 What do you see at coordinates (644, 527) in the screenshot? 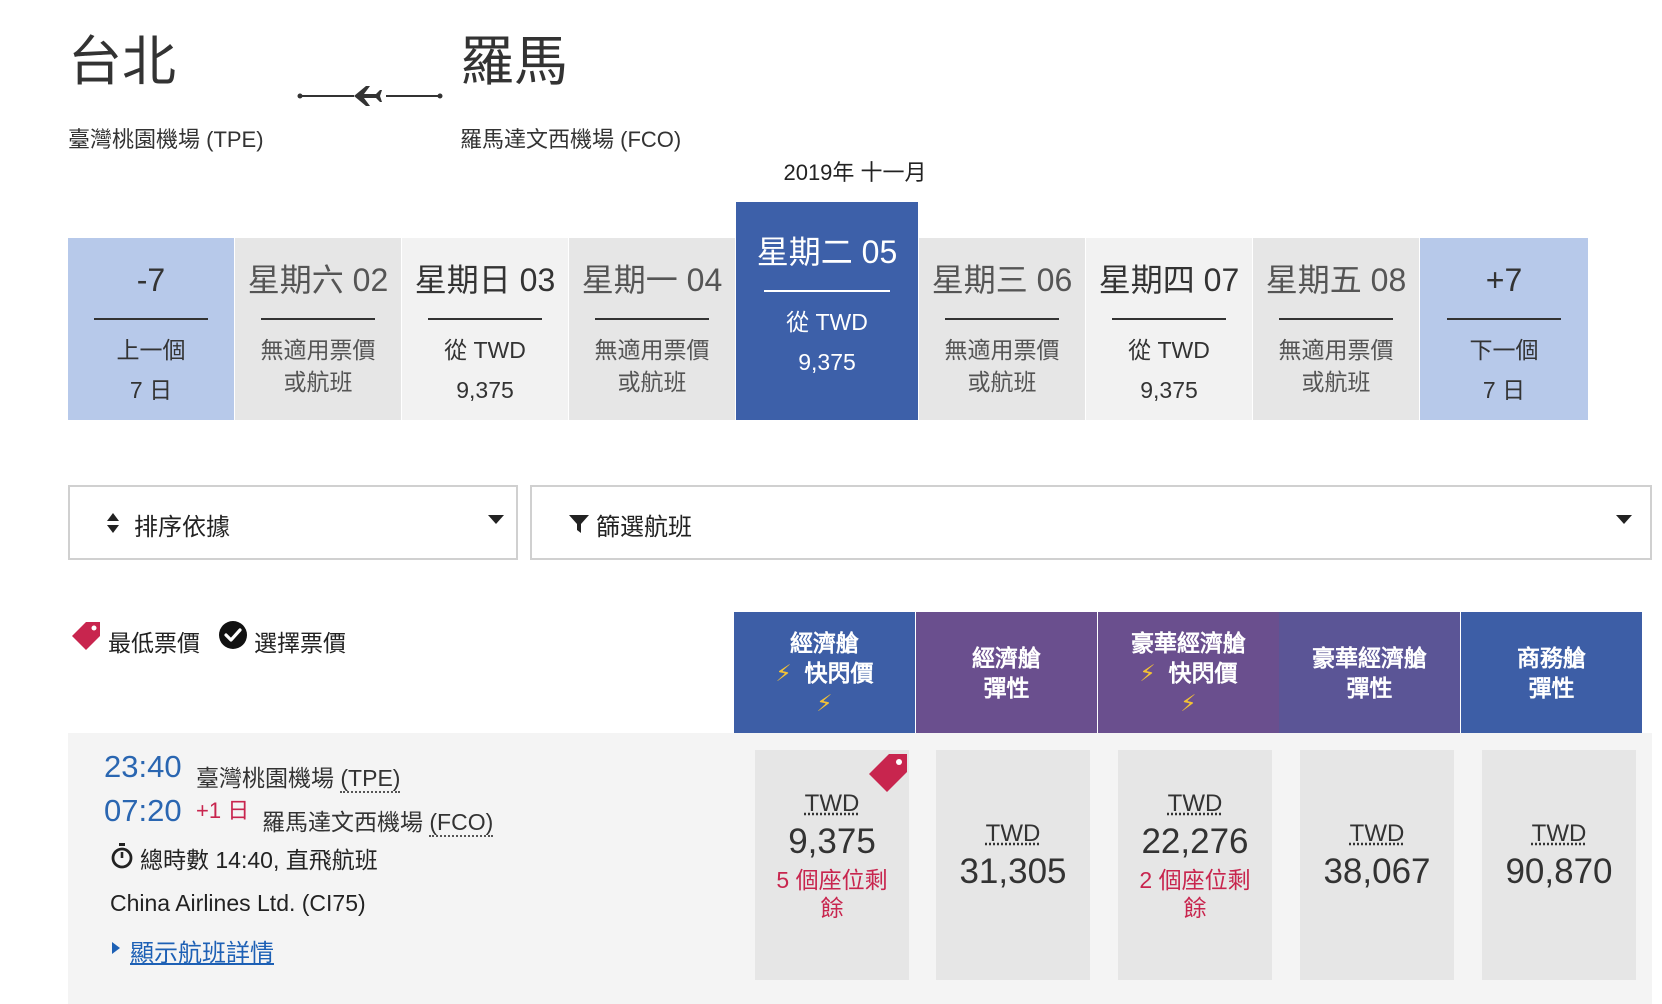
I see `filter-label: 篩選航班` at bounding box center [644, 527].